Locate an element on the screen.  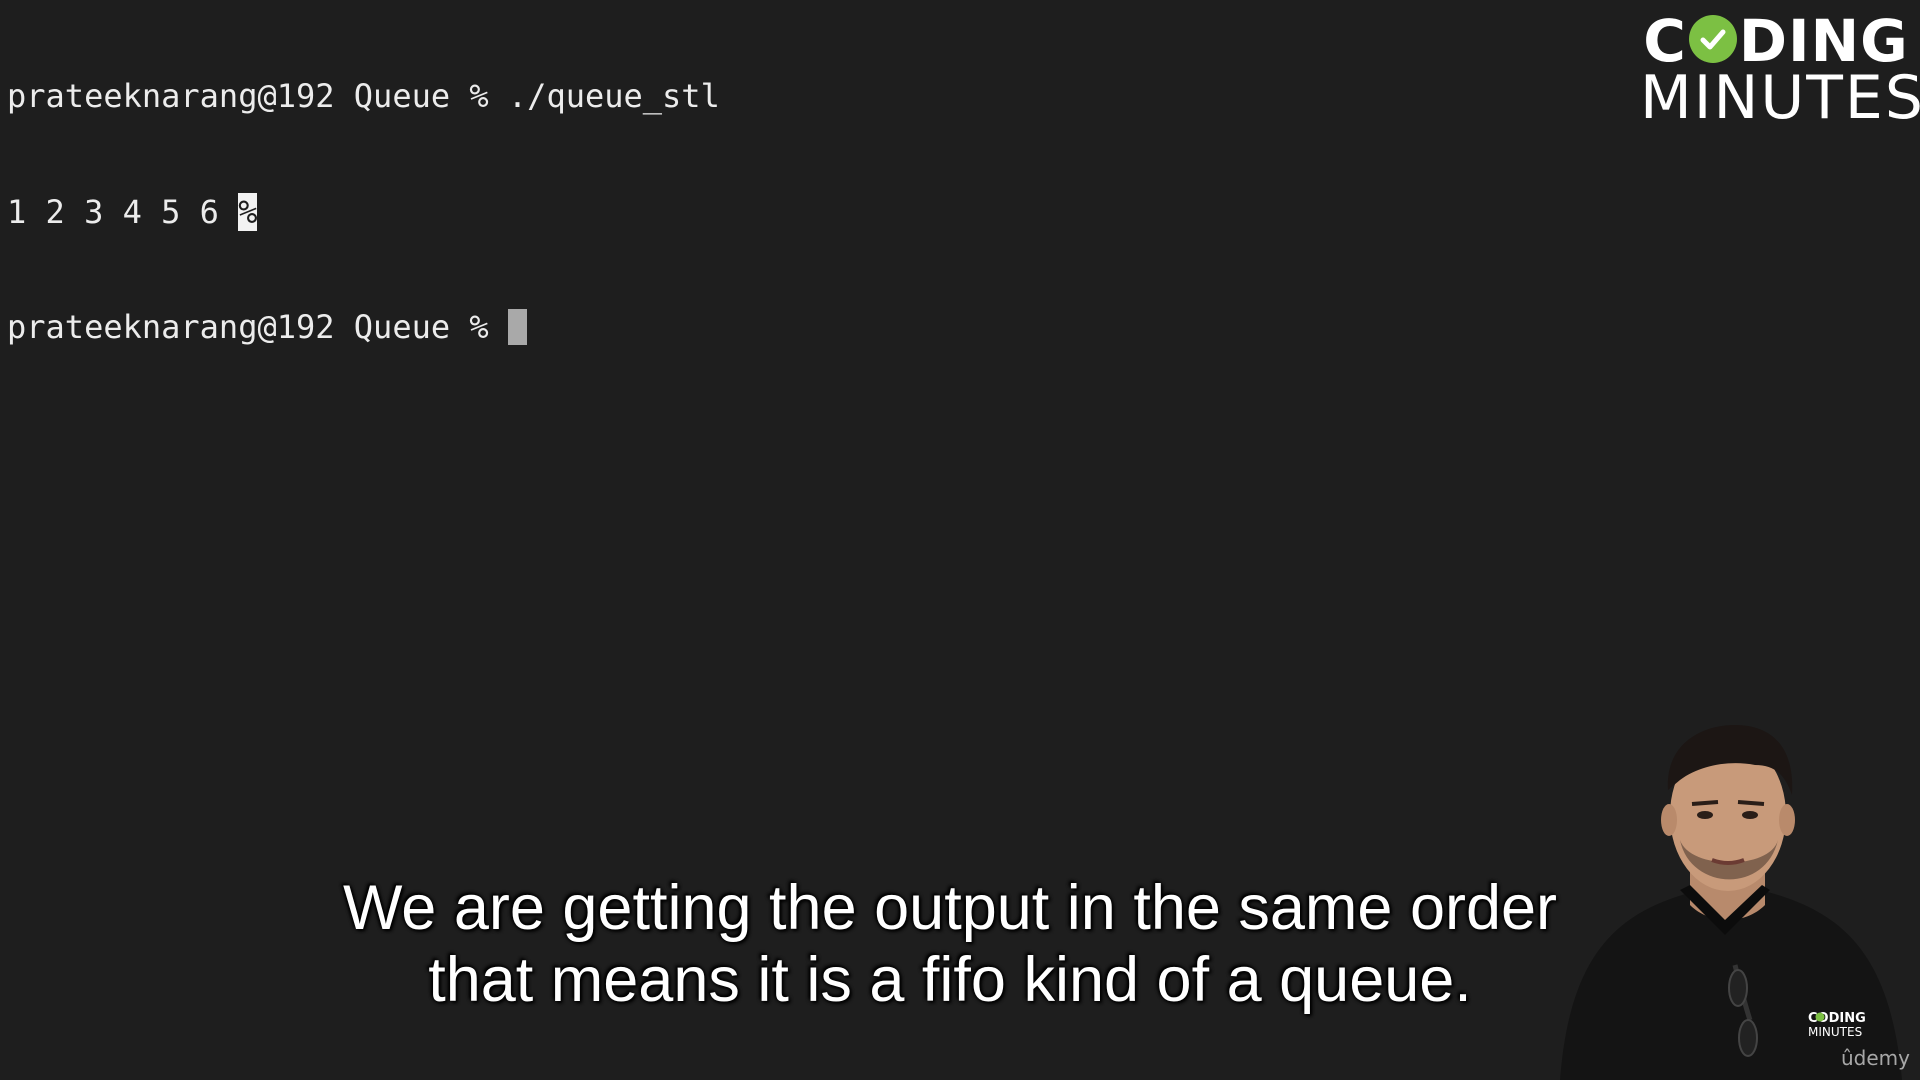
caption-line-2: that means it is a fifo kind of a queue. is located at coordinates (950, 980).